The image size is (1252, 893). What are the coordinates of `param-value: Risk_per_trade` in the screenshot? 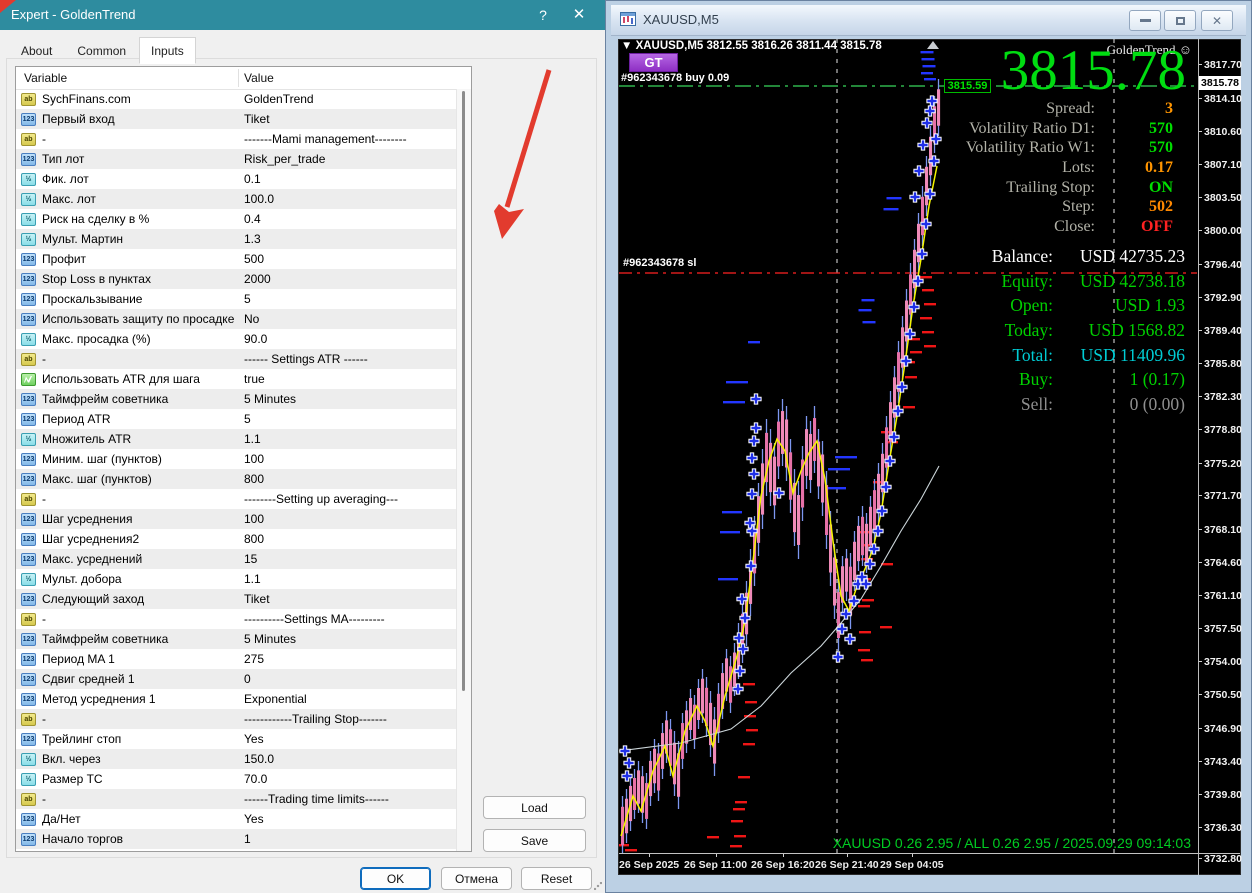 It's located at (284, 159).